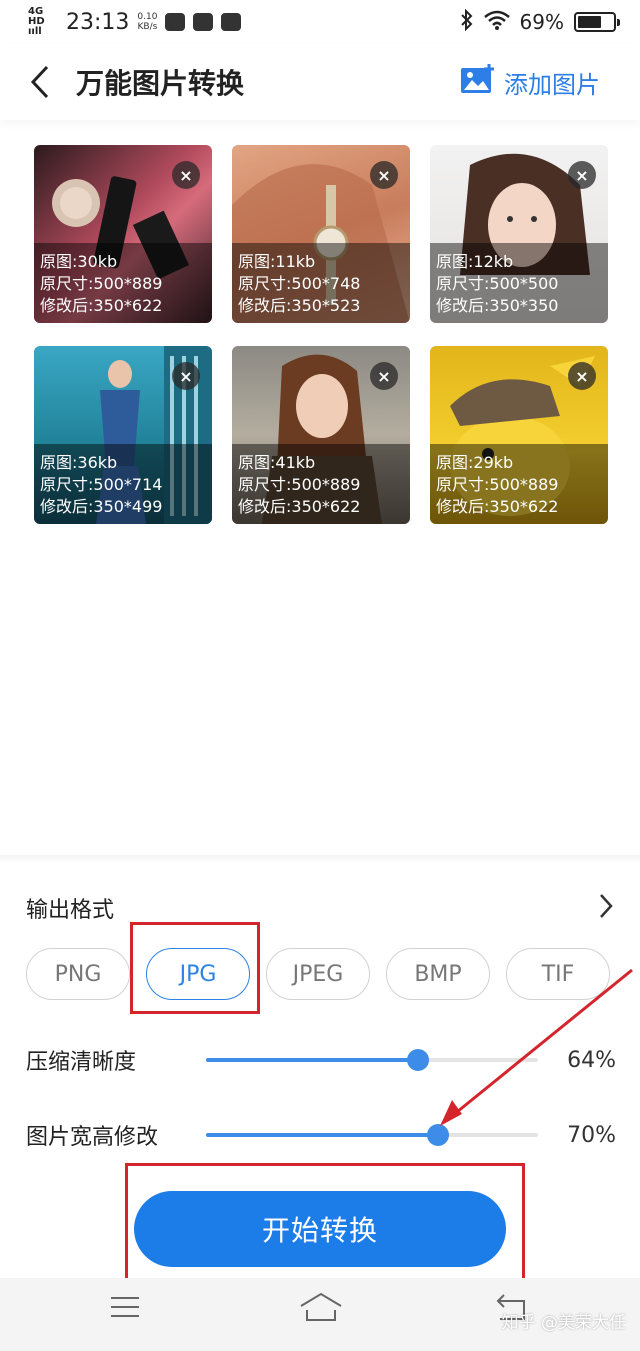 Image resolution: width=640 pixels, height=1351 pixels. I want to click on compression-slider, so click(372, 1060).